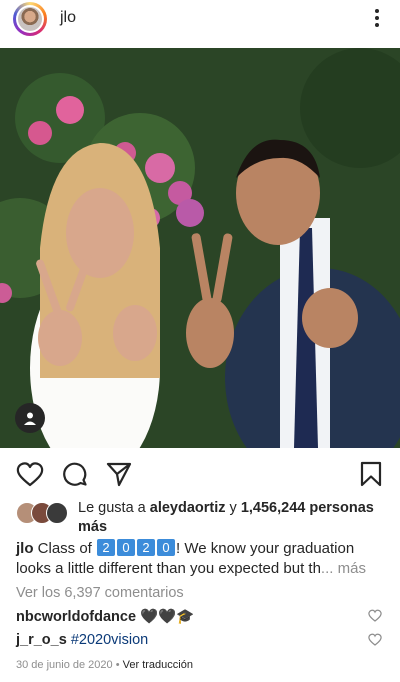 The height and width of the screenshot is (682, 400). I want to click on liker-username: aleydaortiz, so click(188, 508).